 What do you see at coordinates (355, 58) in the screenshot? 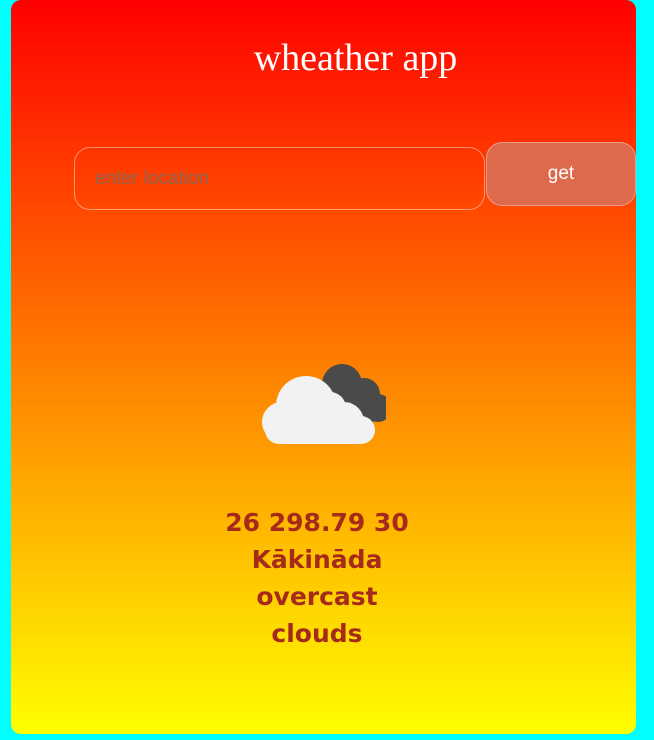
I see `app-title: wheather app` at bounding box center [355, 58].